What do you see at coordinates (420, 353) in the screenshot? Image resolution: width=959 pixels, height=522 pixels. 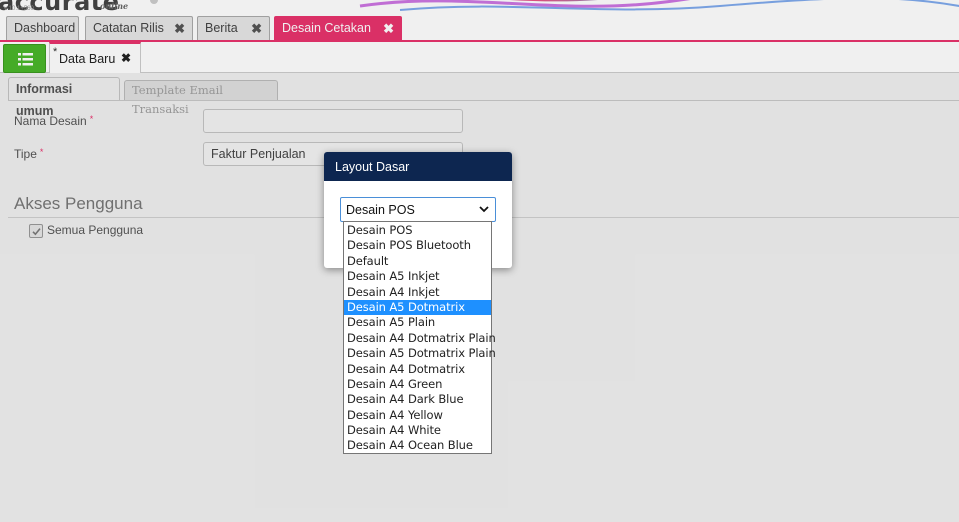 I see `layout-option: Desain A5 Dotmatrix Plain` at bounding box center [420, 353].